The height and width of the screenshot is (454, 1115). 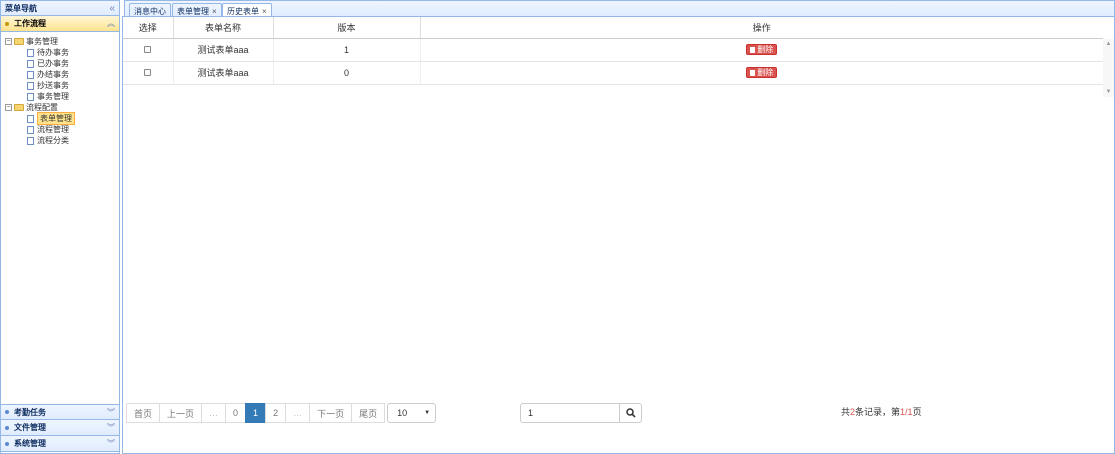 I want to click on double-chevron-up-icon: ︽, so click(x=111, y=23).